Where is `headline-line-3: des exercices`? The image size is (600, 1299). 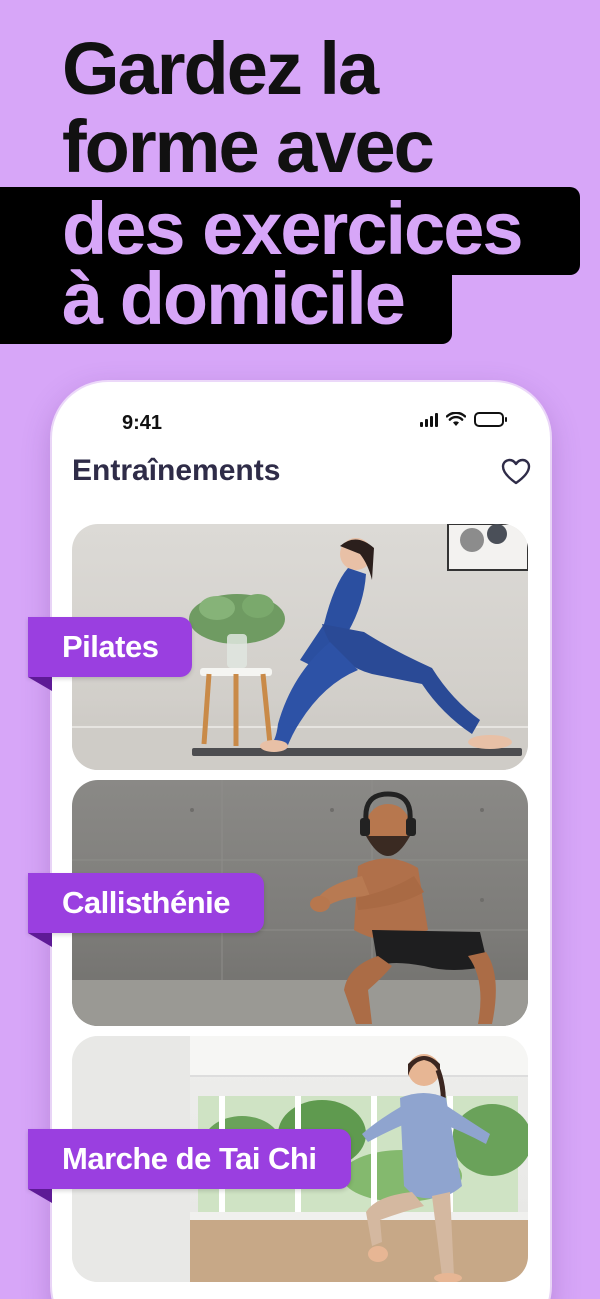 headline-line-3: des exercices is located at coordinates (293, 228).